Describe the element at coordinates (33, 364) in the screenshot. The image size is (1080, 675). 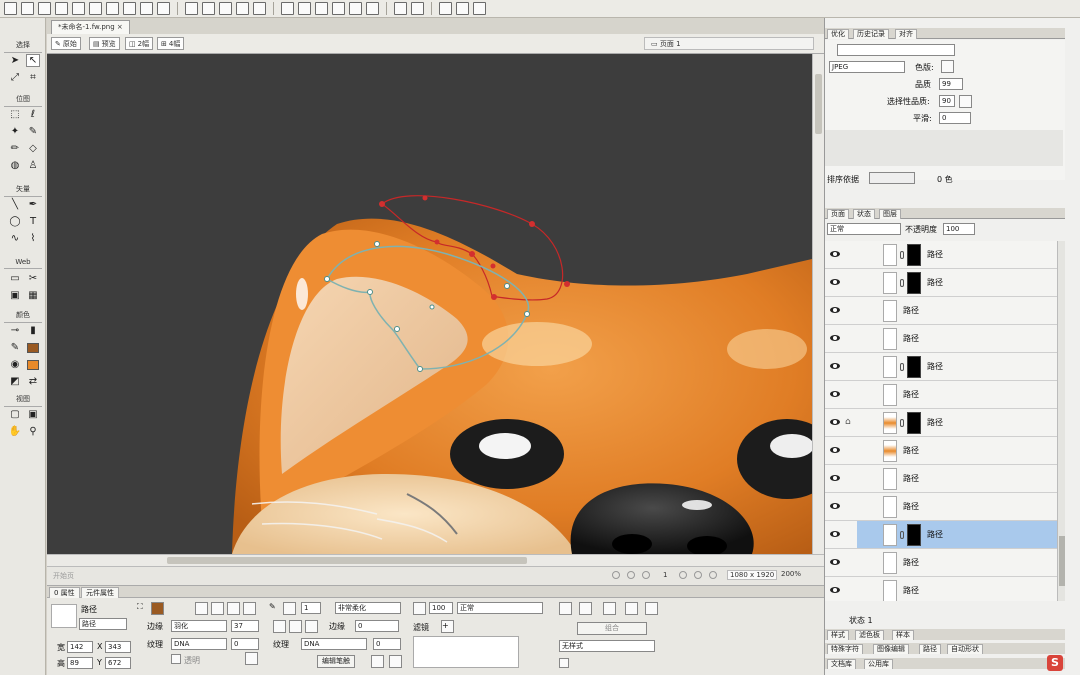
I see `fill-swatch` at that location.